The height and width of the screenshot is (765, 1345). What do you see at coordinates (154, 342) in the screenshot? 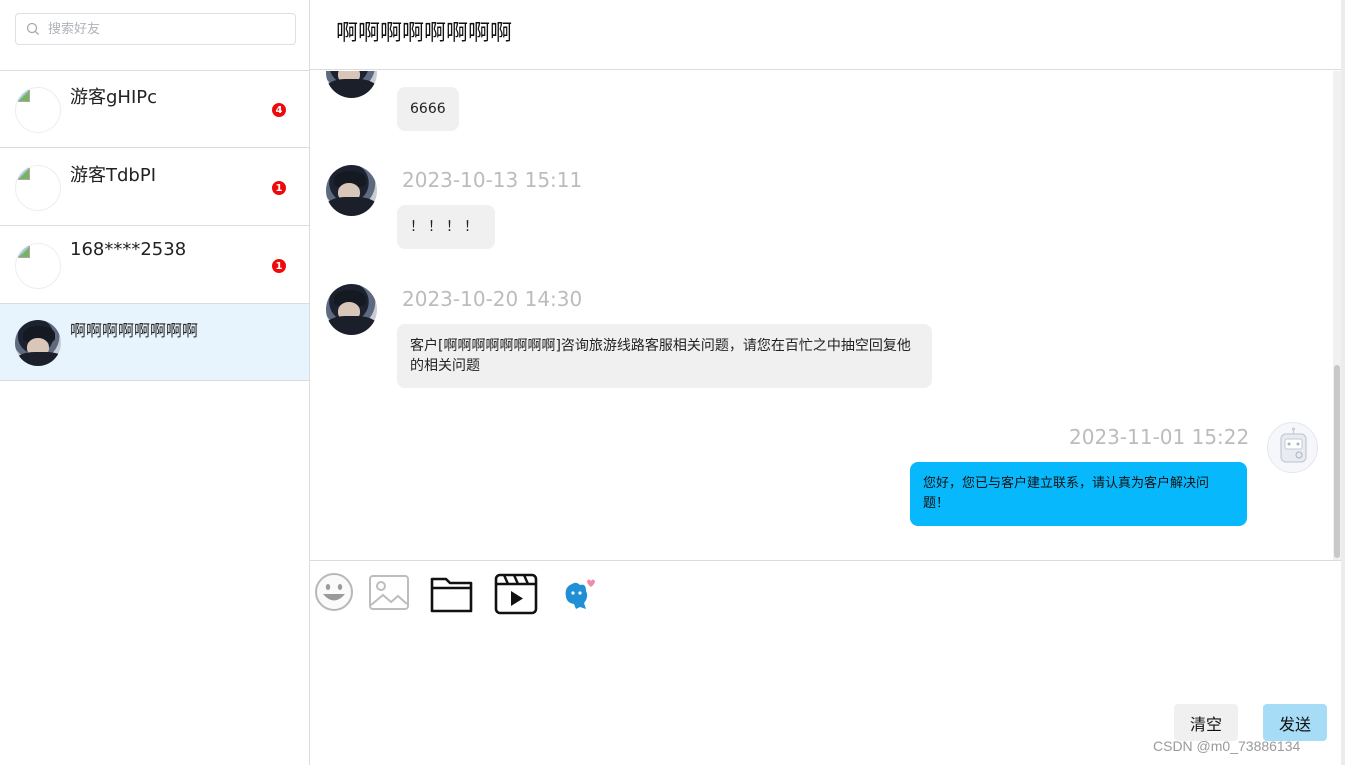
I see `contact-item-active: 啊啊啊啊啊啊啊啊` at bounding box center [154, 342].